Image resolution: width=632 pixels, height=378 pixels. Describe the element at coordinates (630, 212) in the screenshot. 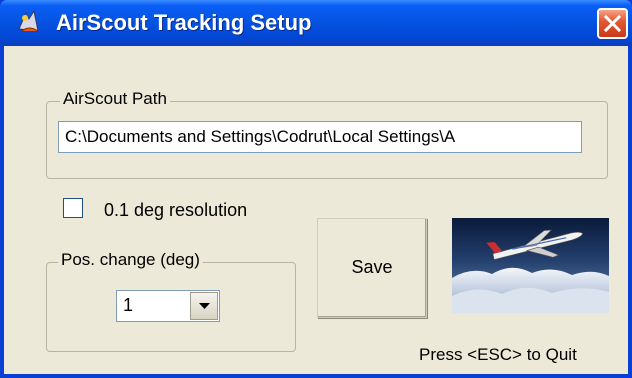

I see `window-border-right` at that location.